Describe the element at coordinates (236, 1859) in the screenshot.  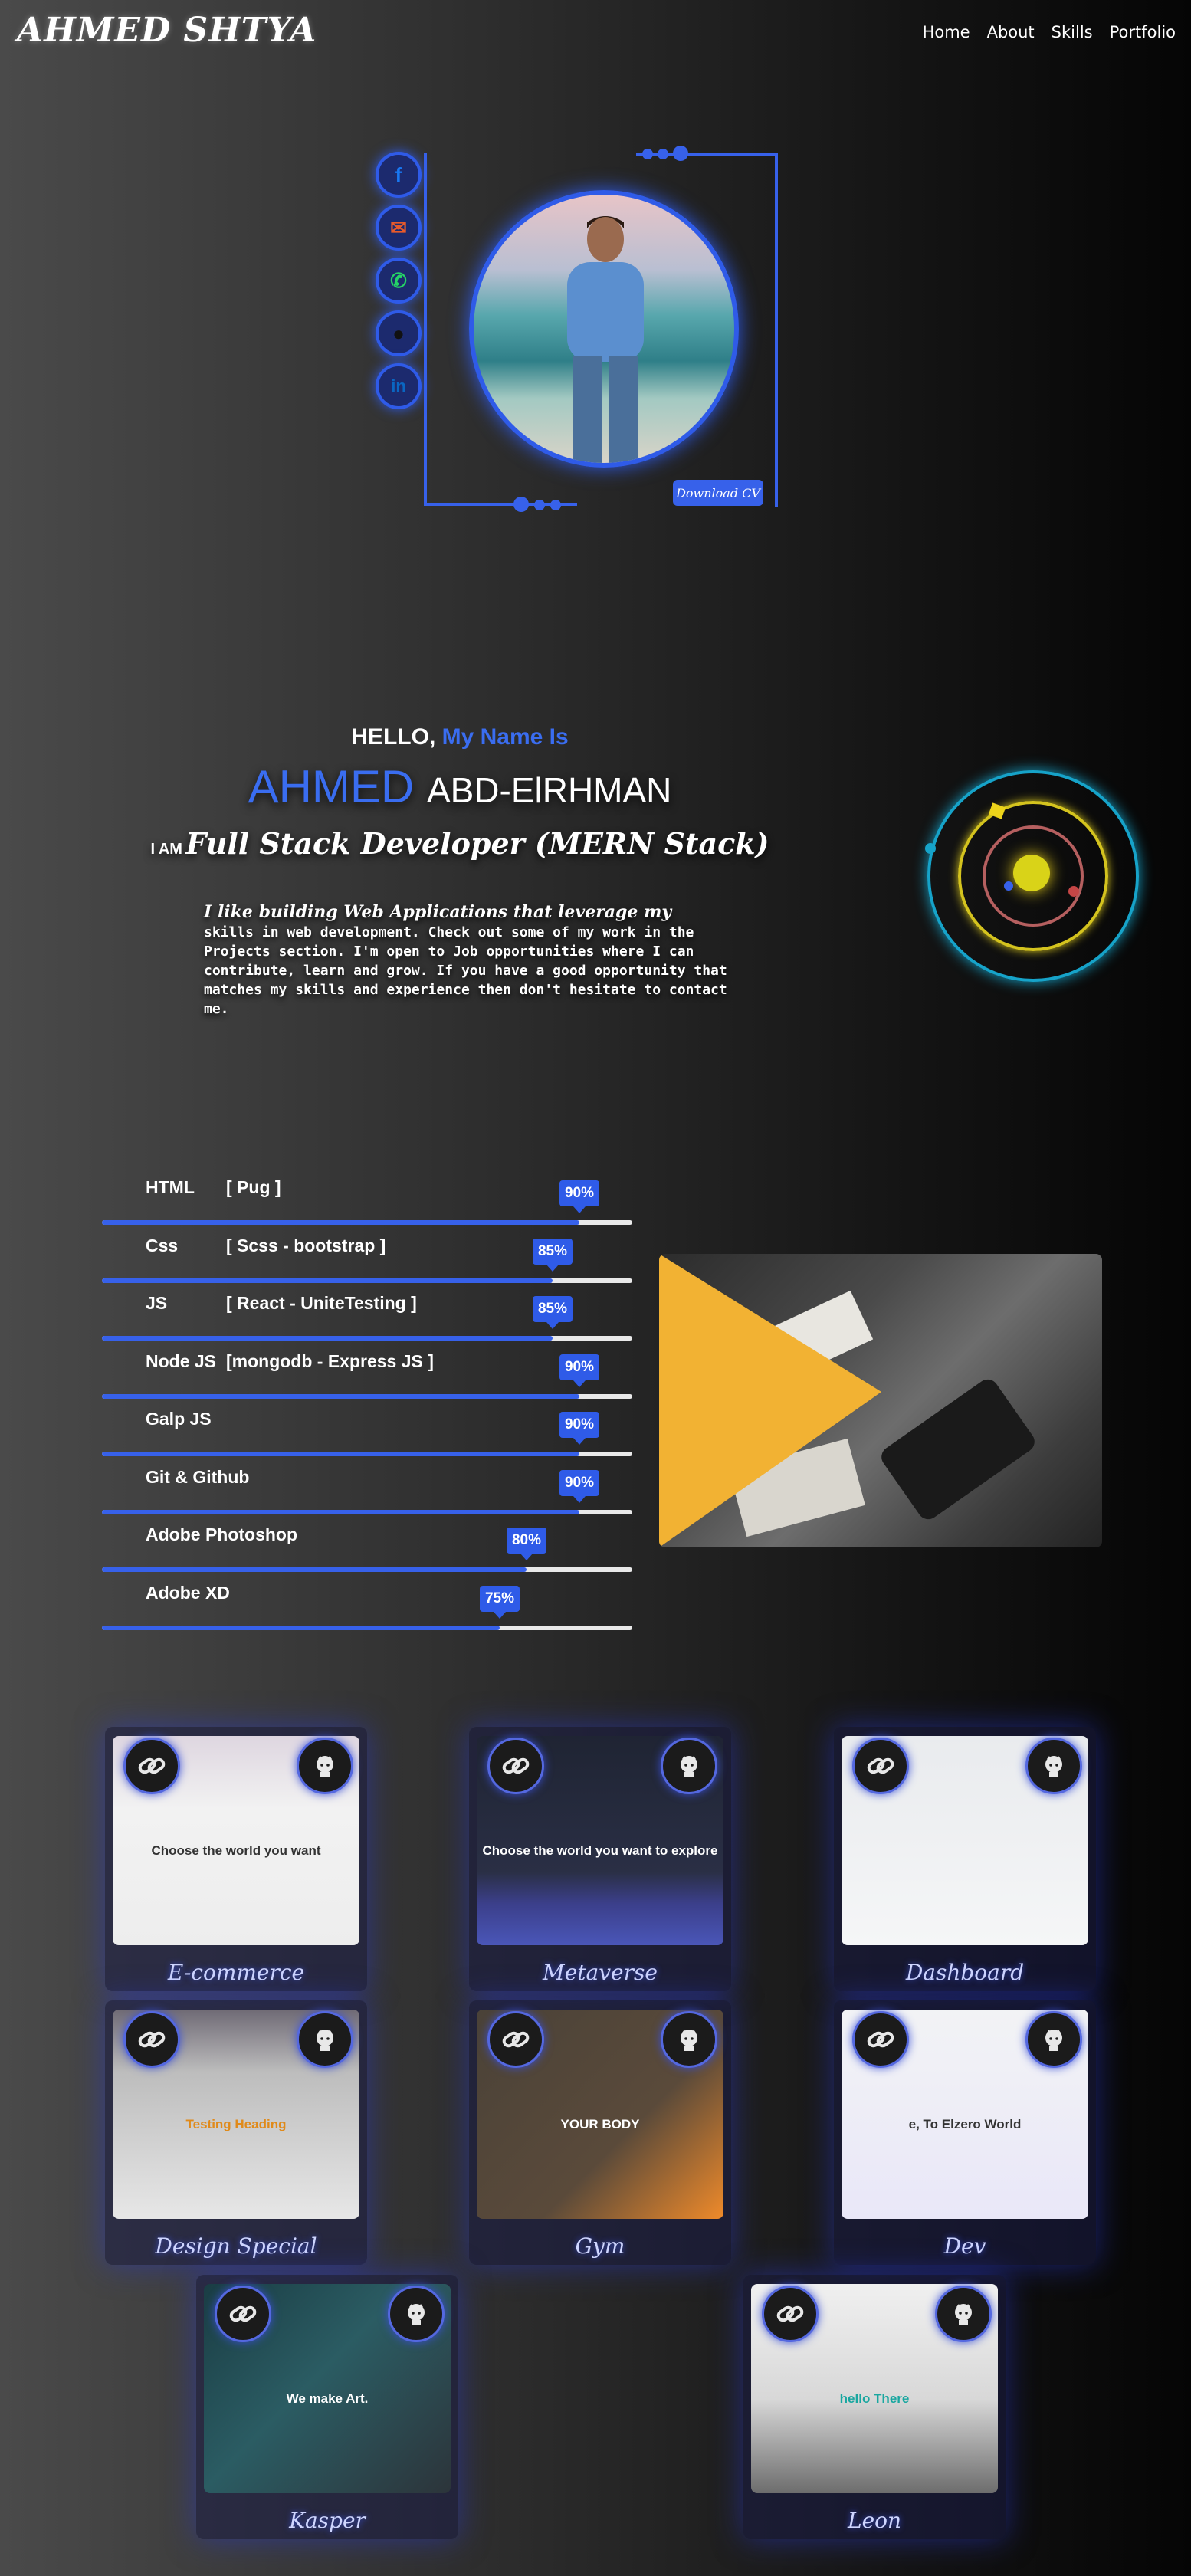
I see `portfolio-card: Choose the world you want E-commerce` at that location.